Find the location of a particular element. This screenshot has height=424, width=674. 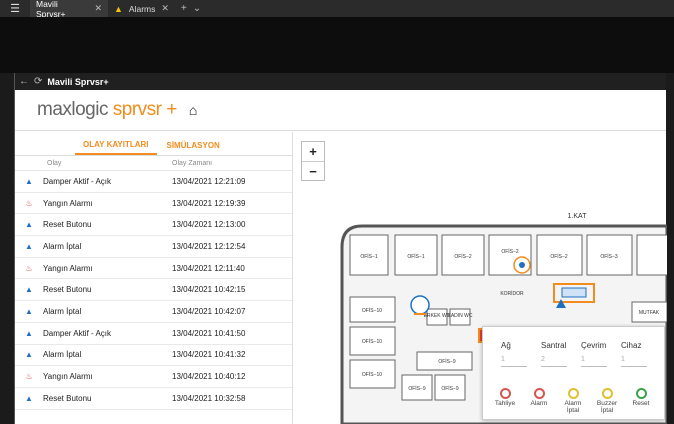

address-fields: Ağ 1 Santral 2 Çevrim 1 Cihaz 1 is located at coordinates (573, 347).